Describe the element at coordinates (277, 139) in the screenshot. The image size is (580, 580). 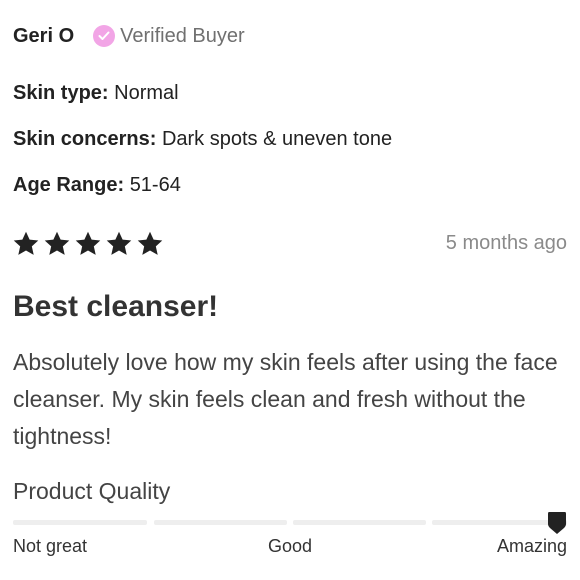
I see `skin-concerns-value: Dark spots & uneven tone` at that location.